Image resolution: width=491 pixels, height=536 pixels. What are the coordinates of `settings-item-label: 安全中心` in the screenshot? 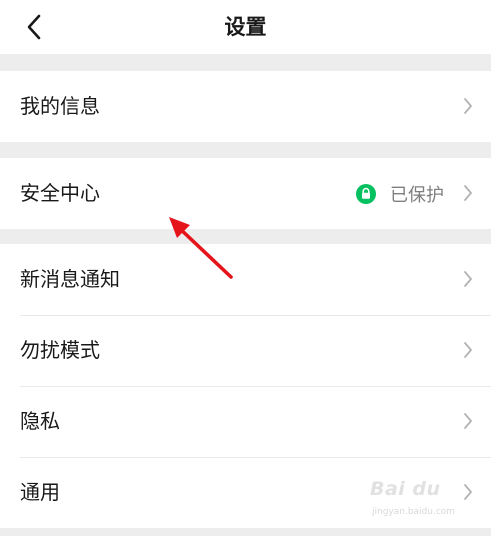 It's located at (60, 193).